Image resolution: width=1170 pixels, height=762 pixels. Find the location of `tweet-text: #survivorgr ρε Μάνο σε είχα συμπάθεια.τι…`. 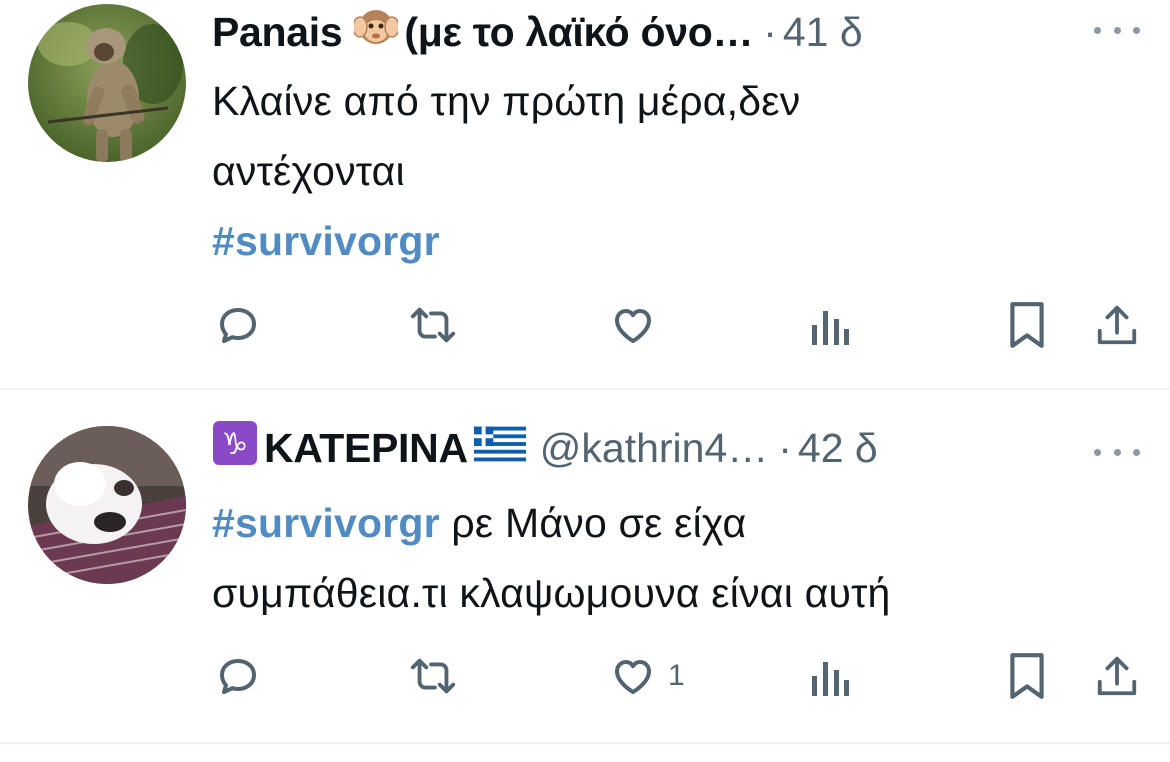

tweet-text: #survivorgr ρε Μάνο σε είχα συμπάθεια.τι… is located at coordinates (551, 558).